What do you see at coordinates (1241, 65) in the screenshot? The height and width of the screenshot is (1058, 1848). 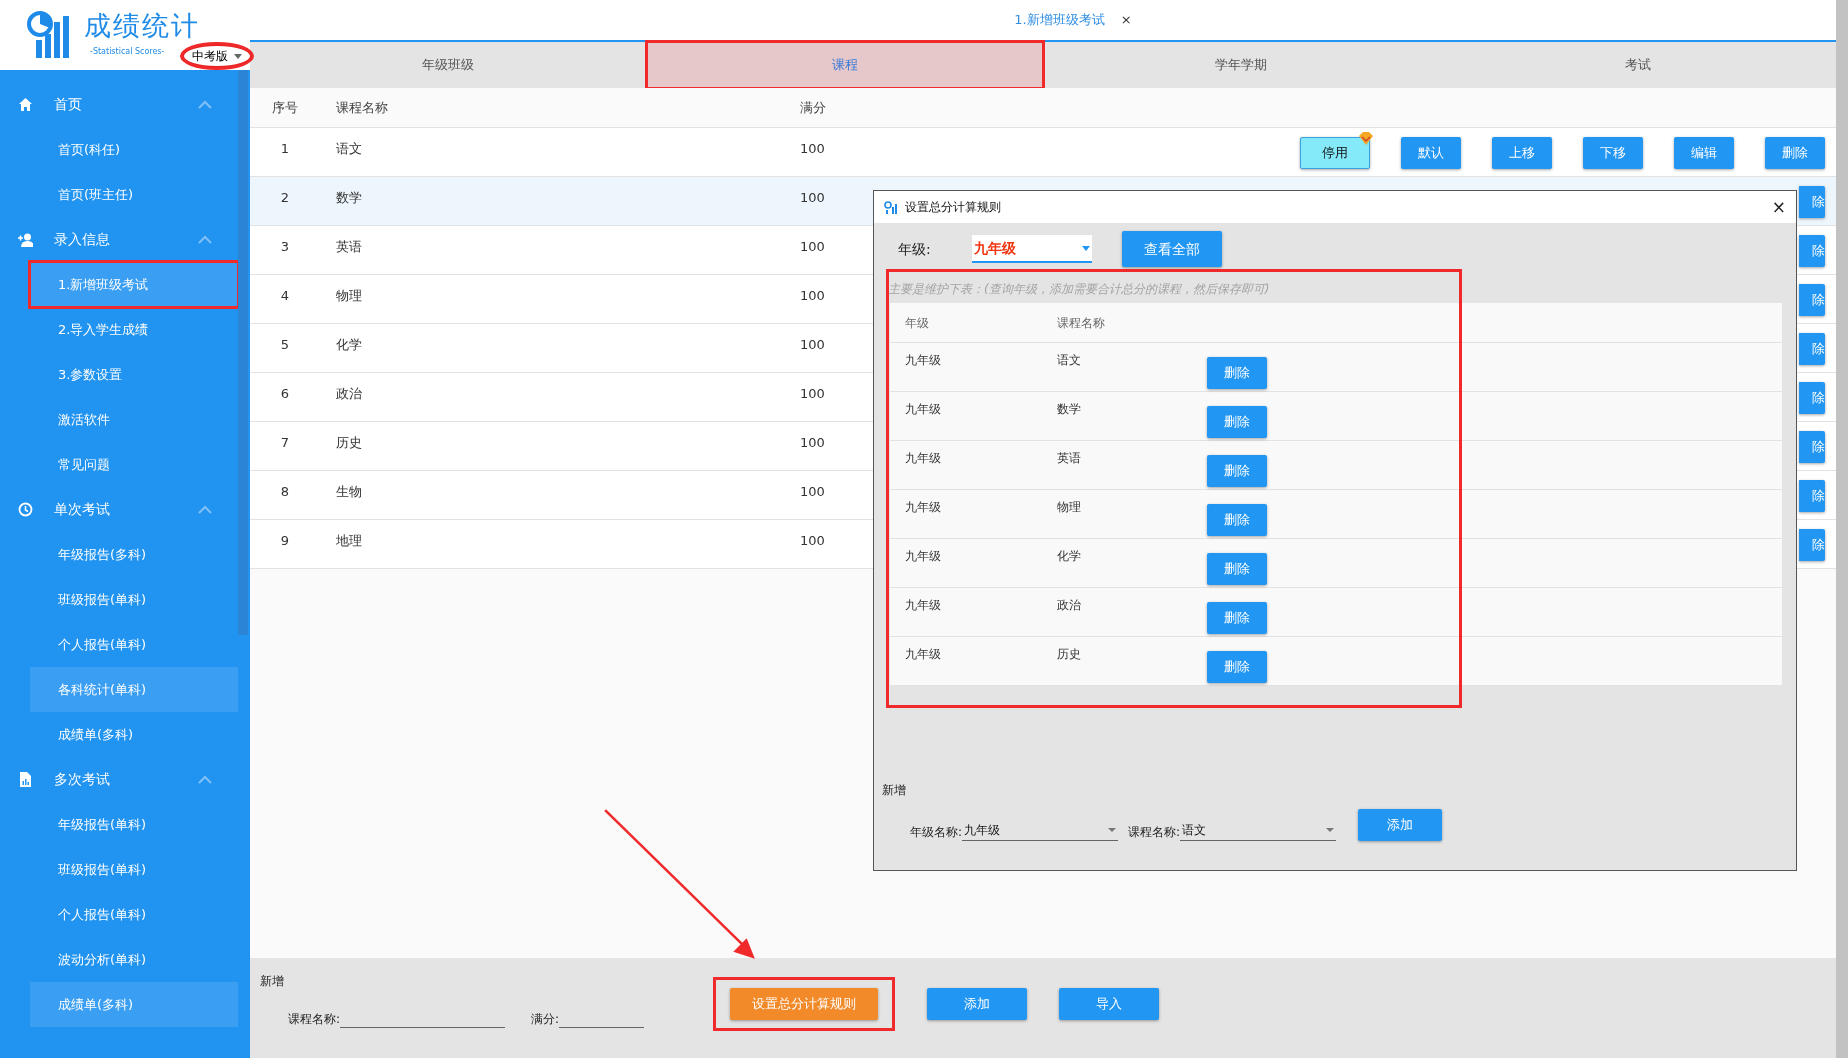 I see `tab: 学年学期` at bounding box center [1241, 65].